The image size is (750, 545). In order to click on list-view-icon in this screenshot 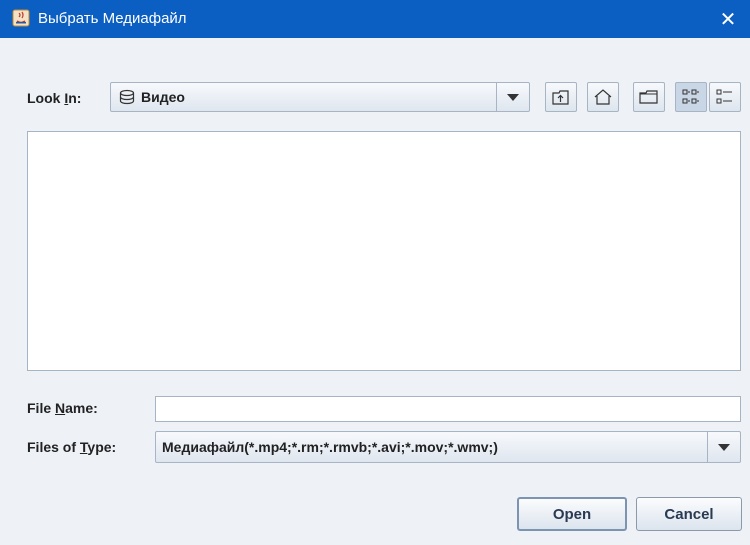, I will do `click(690, 96)`.